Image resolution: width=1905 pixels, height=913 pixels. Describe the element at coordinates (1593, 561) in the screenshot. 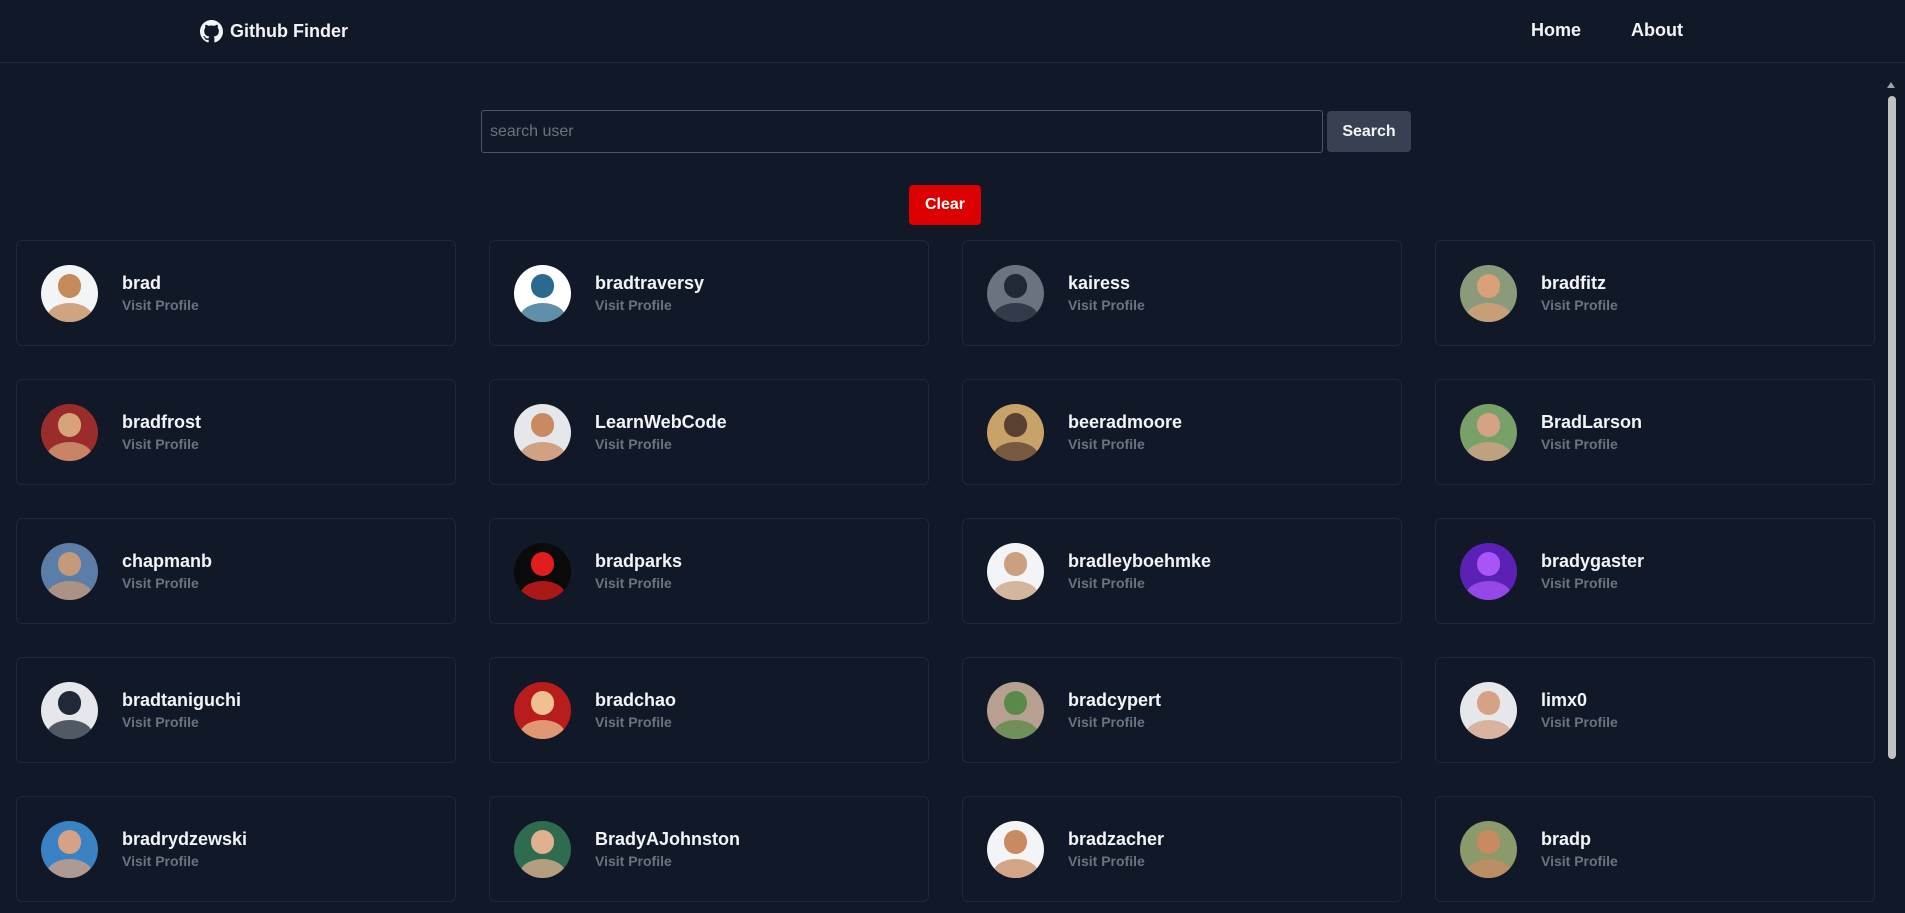

I see `user-login: bradygaster` at that location.